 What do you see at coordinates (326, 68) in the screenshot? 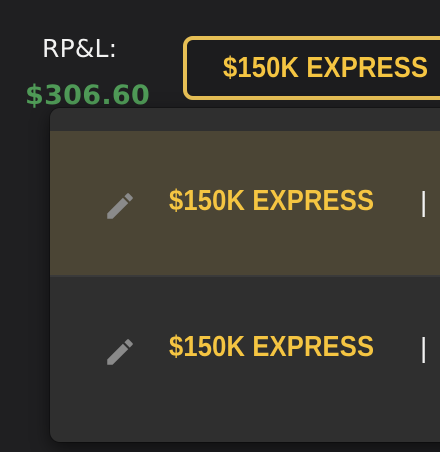
I see `account-selector-label: $150K EXPRESS` at bounding box center [326, 68].